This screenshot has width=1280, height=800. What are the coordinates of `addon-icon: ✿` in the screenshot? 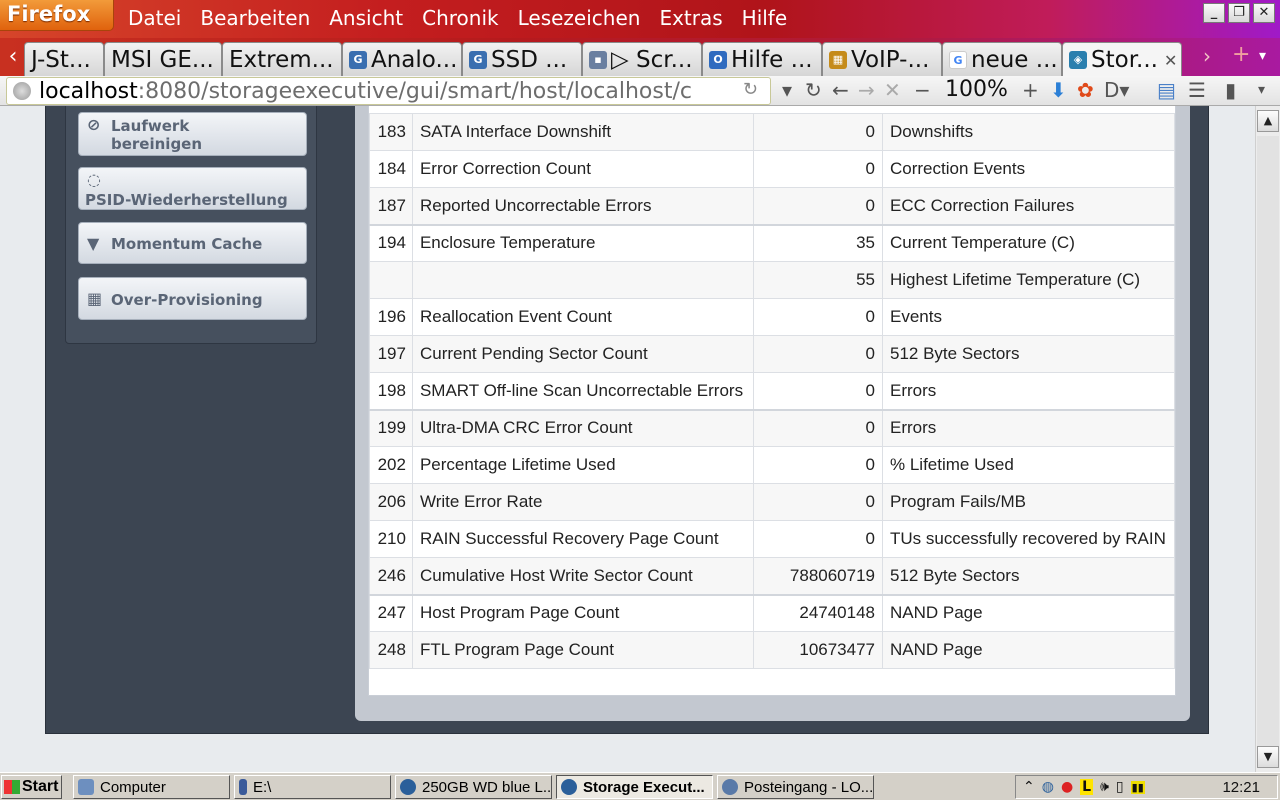 It's located at (1085, 90).